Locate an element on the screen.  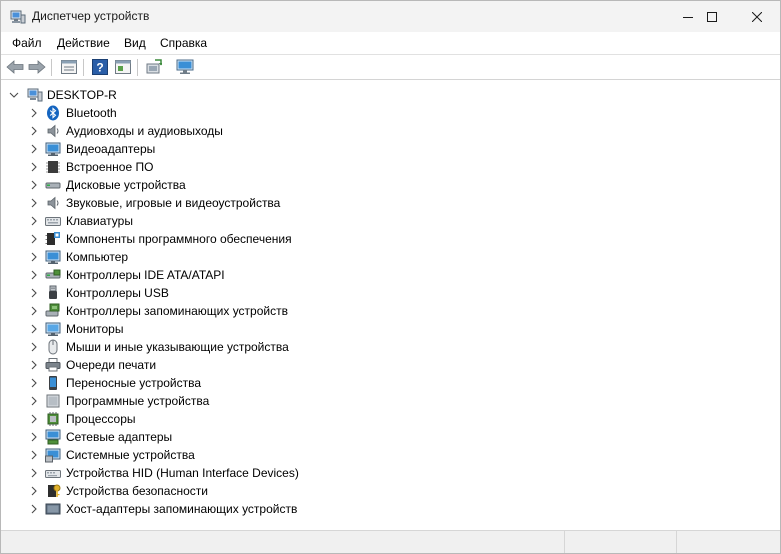
tree-category-node: Устройства HID (Human Interface Devices) is located at coordinates (383, 473).